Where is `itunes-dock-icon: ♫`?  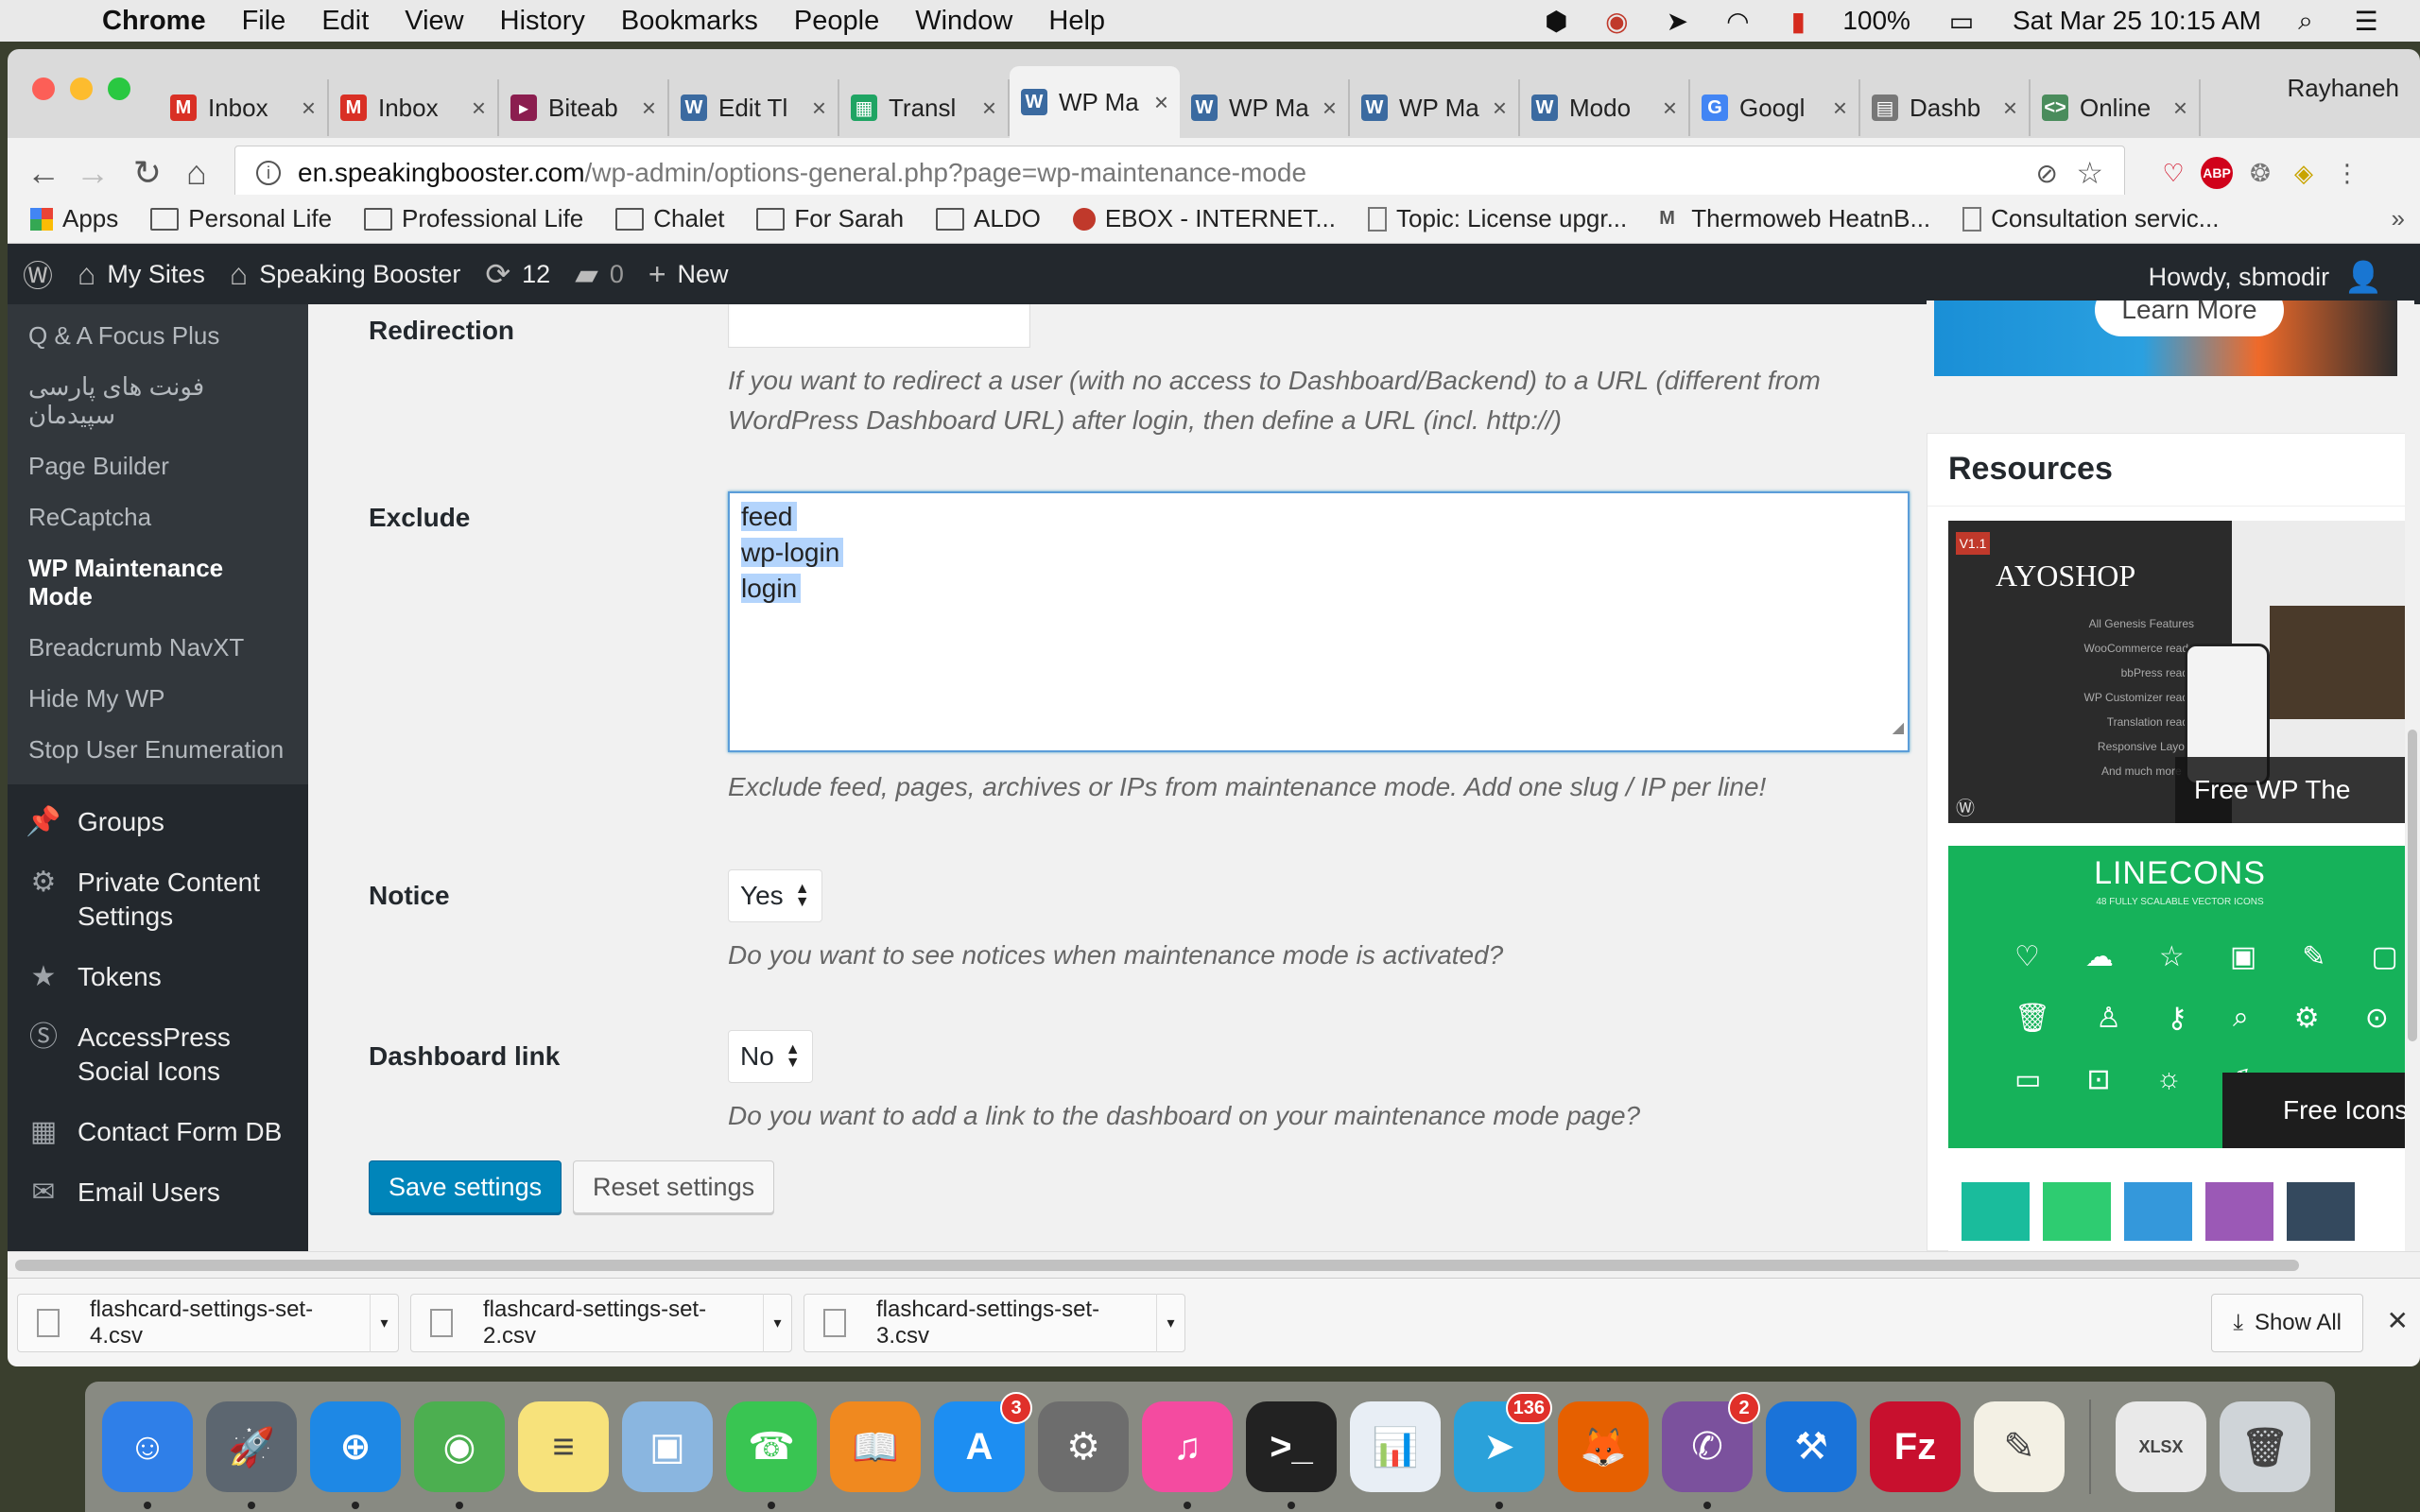 itunes-dock-icon: ♫ is located at coordinates (1187, 1455).